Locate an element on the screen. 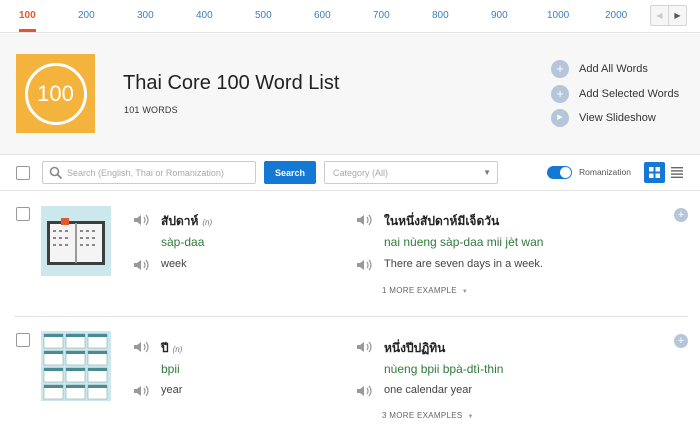  add-all-words-button: + Add All Words is located at coordinates (615, 69).